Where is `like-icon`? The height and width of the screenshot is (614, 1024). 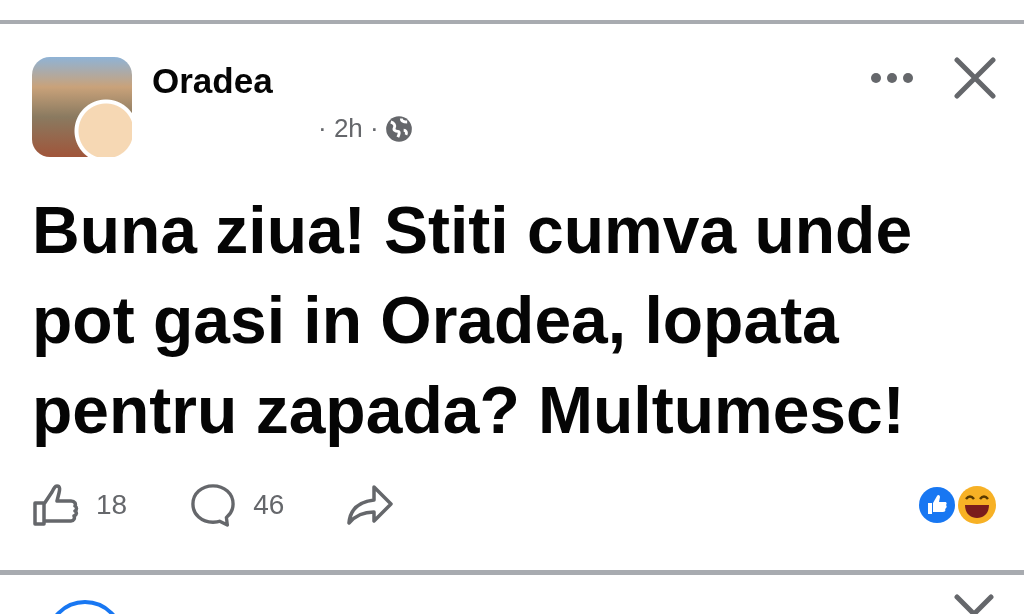
like-icon is located at coordinates (56, 505).